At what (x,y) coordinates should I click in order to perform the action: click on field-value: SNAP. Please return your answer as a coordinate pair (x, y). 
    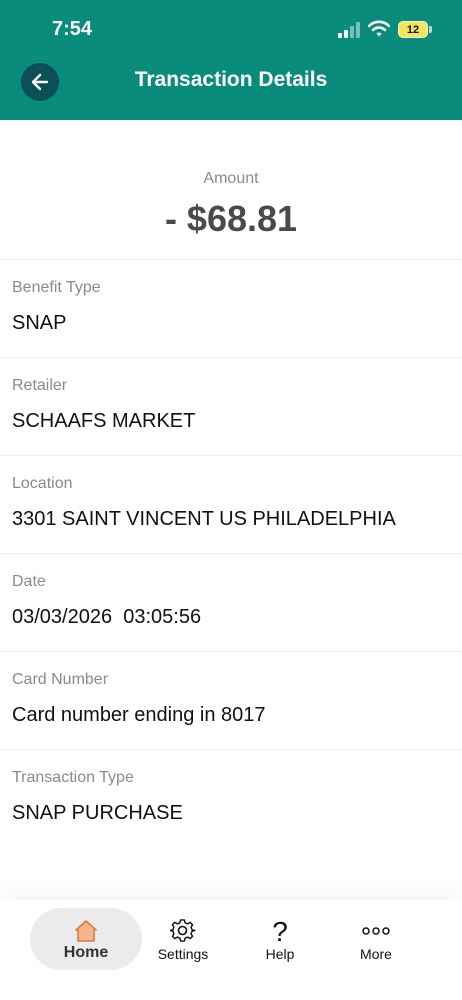
    Looking at the image, I should click on (39, 323).